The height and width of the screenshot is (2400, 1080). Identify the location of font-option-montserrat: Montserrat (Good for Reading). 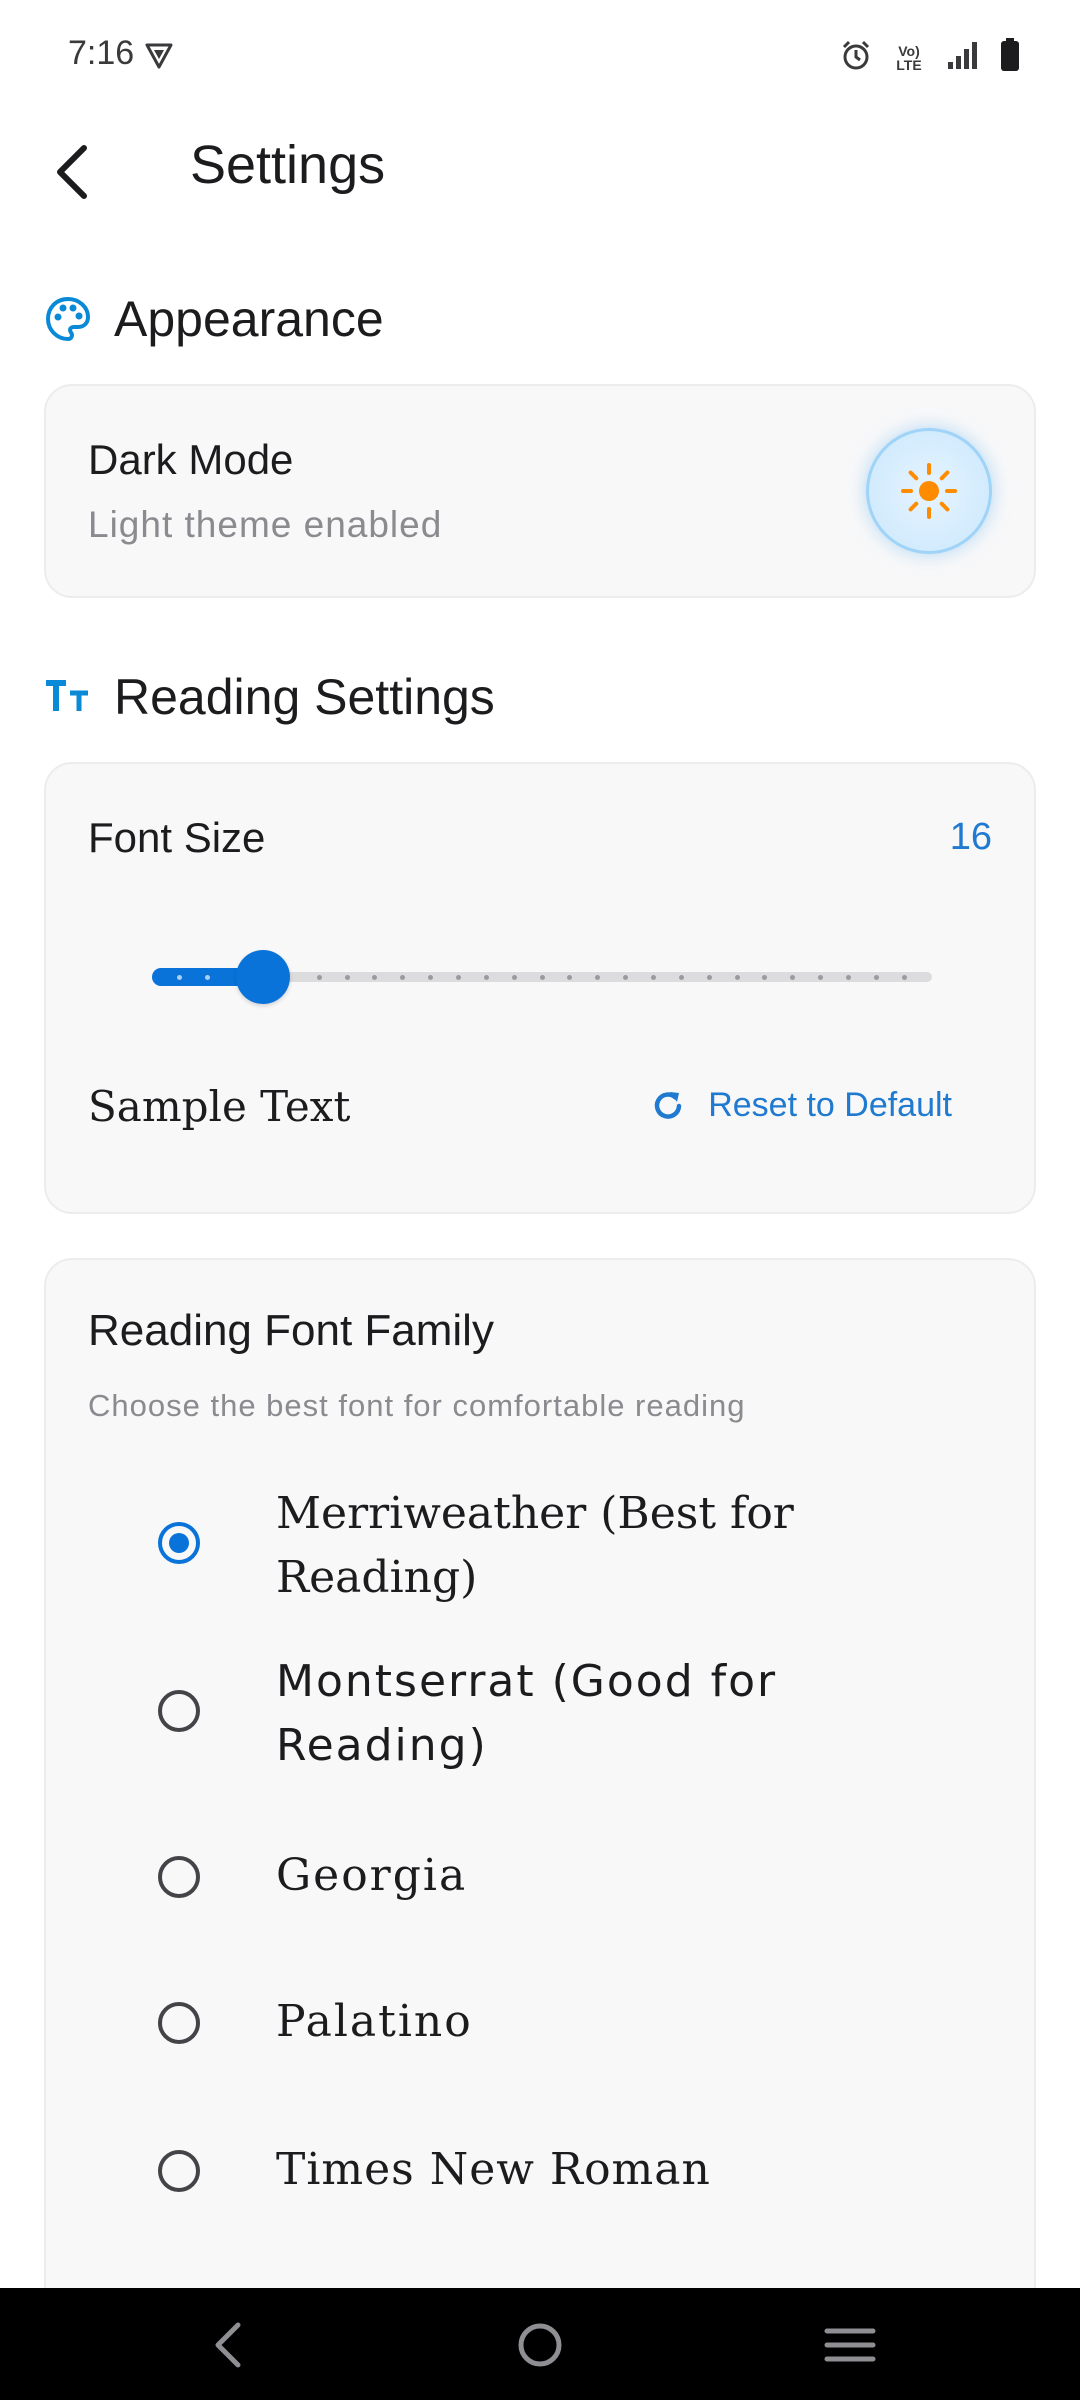
(540, 1725).